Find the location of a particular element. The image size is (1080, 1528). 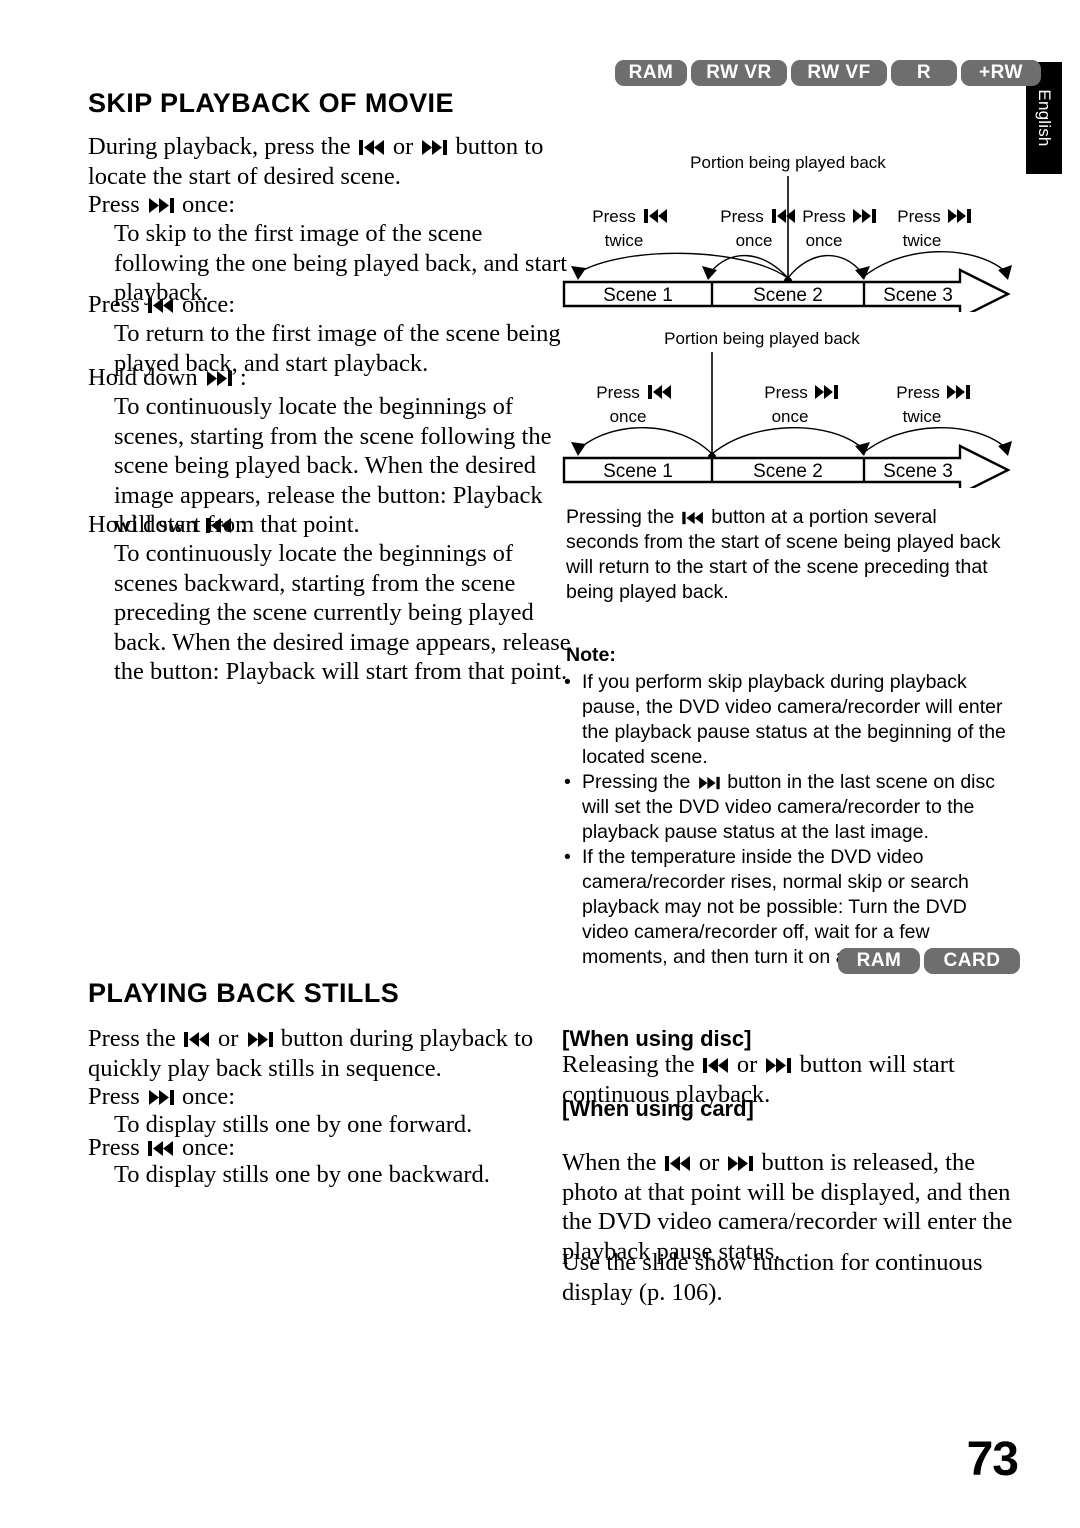

when-using-disc-heading: [When using disc] is located at coordinates (657, 1038).